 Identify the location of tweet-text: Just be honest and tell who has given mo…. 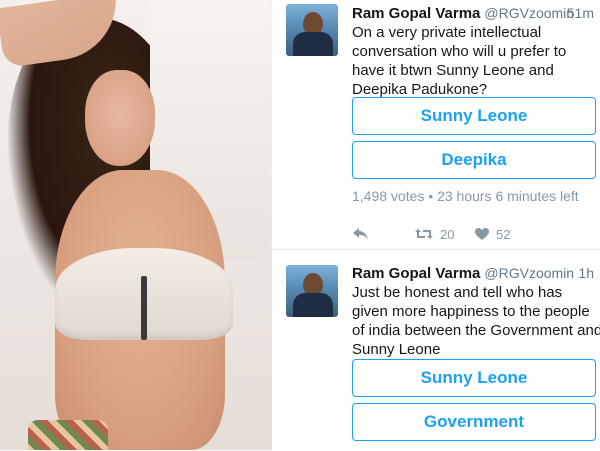
(476, 321).